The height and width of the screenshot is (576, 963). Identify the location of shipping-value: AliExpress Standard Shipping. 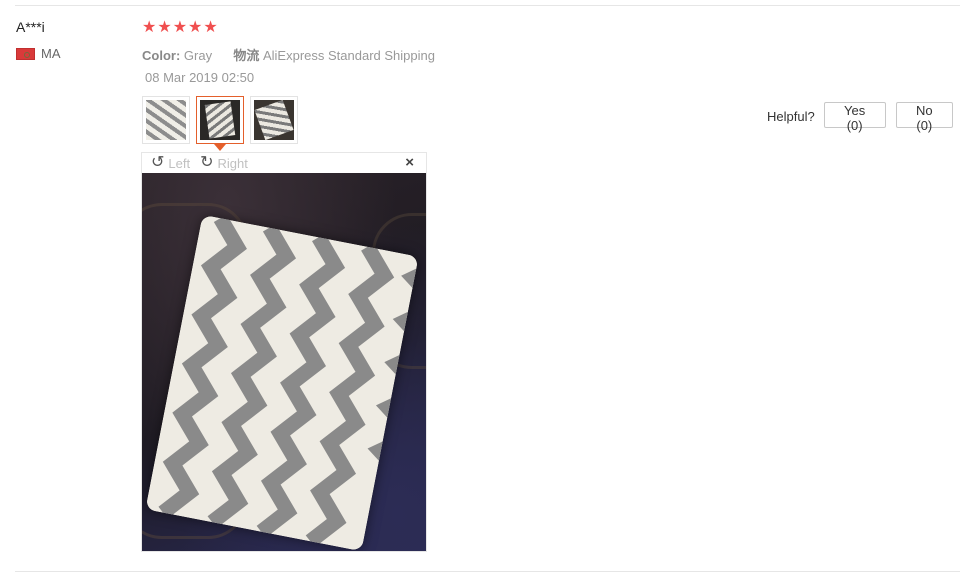
(348, 55).